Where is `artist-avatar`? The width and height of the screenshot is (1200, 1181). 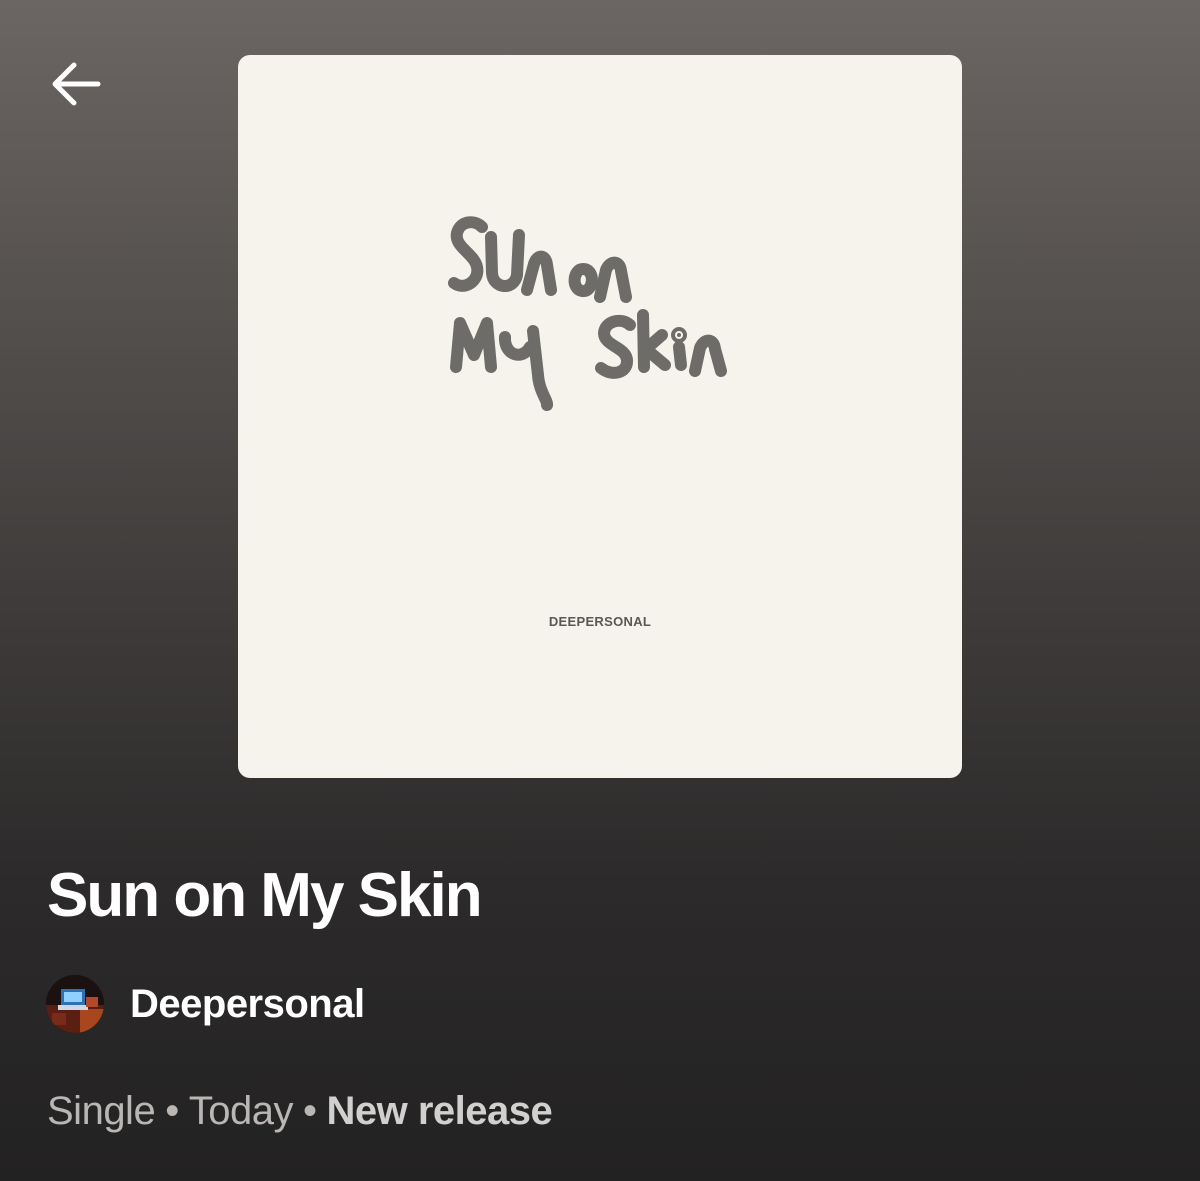 artist-avatar is located at coordinates (75, 1004).